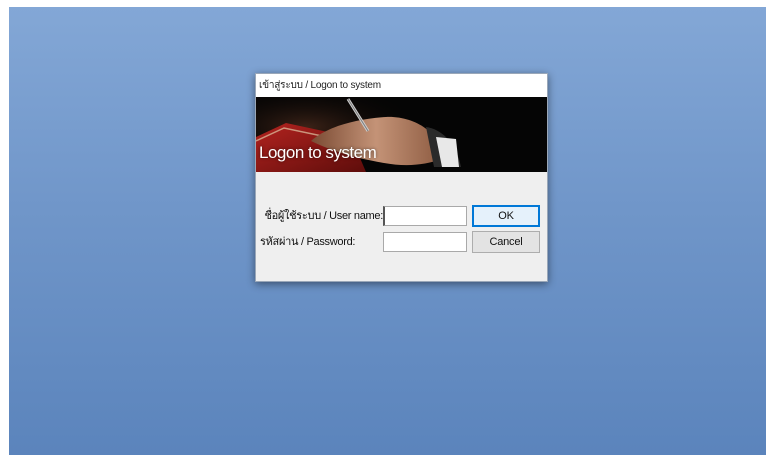 The width and height of the screenshot is (767, 458). What do you see at coordinates (401, 85) in the screenshot?
I see `dialog-title: เข้าสู่ระบบ / Logon to system` at bounding box center [401, 85].